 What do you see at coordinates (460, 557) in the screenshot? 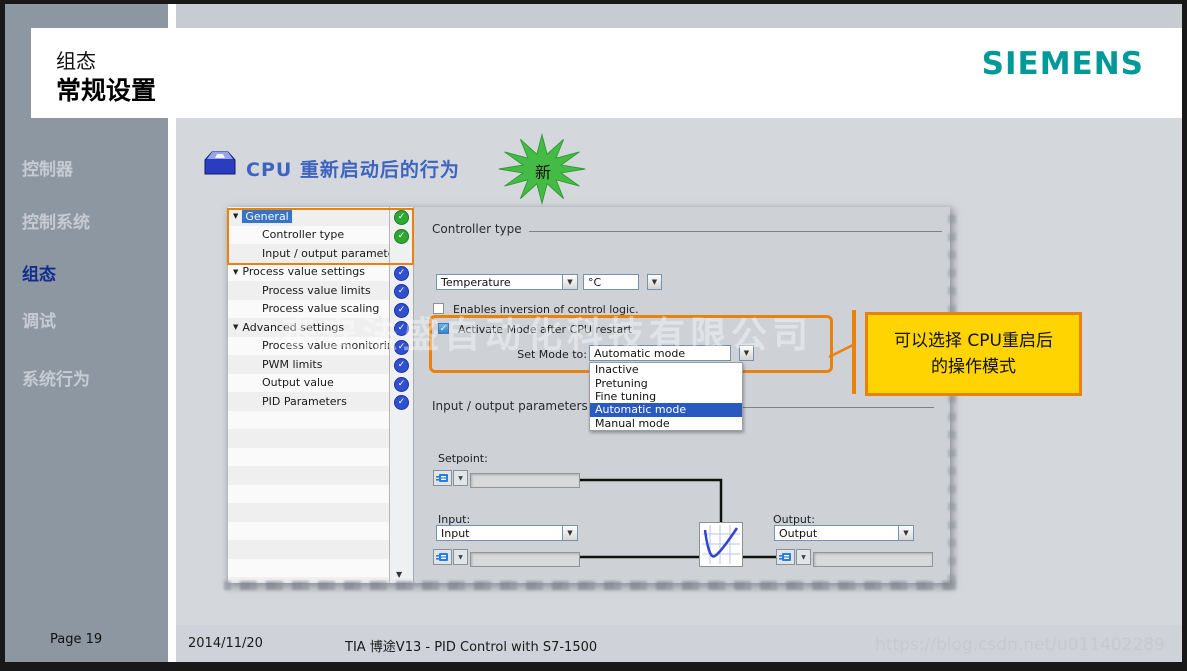
I see `input-chevron-down-icon: ▼` at bounding box center [460, 557].